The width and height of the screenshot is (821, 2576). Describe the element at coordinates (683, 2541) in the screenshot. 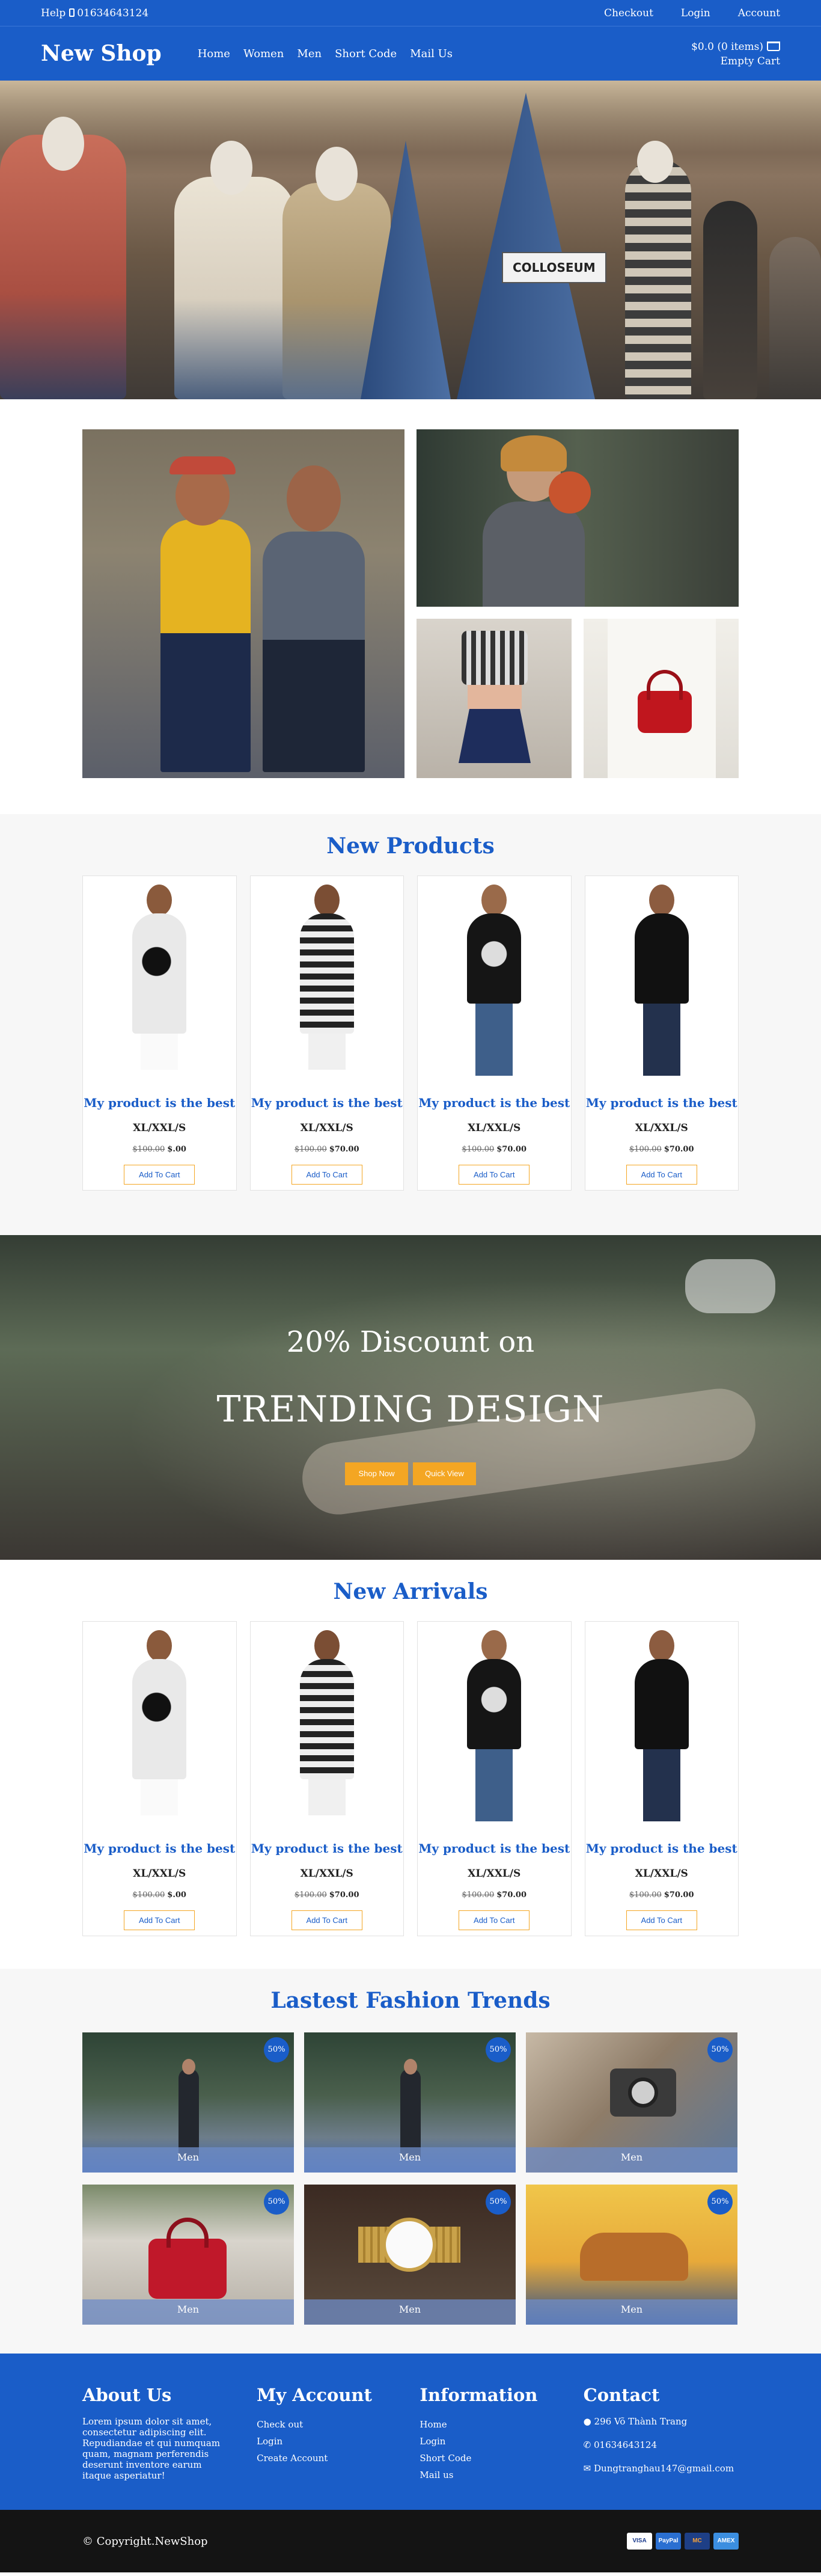

I see `payment-cards: VISA PayPal MC AMEX` at that location.